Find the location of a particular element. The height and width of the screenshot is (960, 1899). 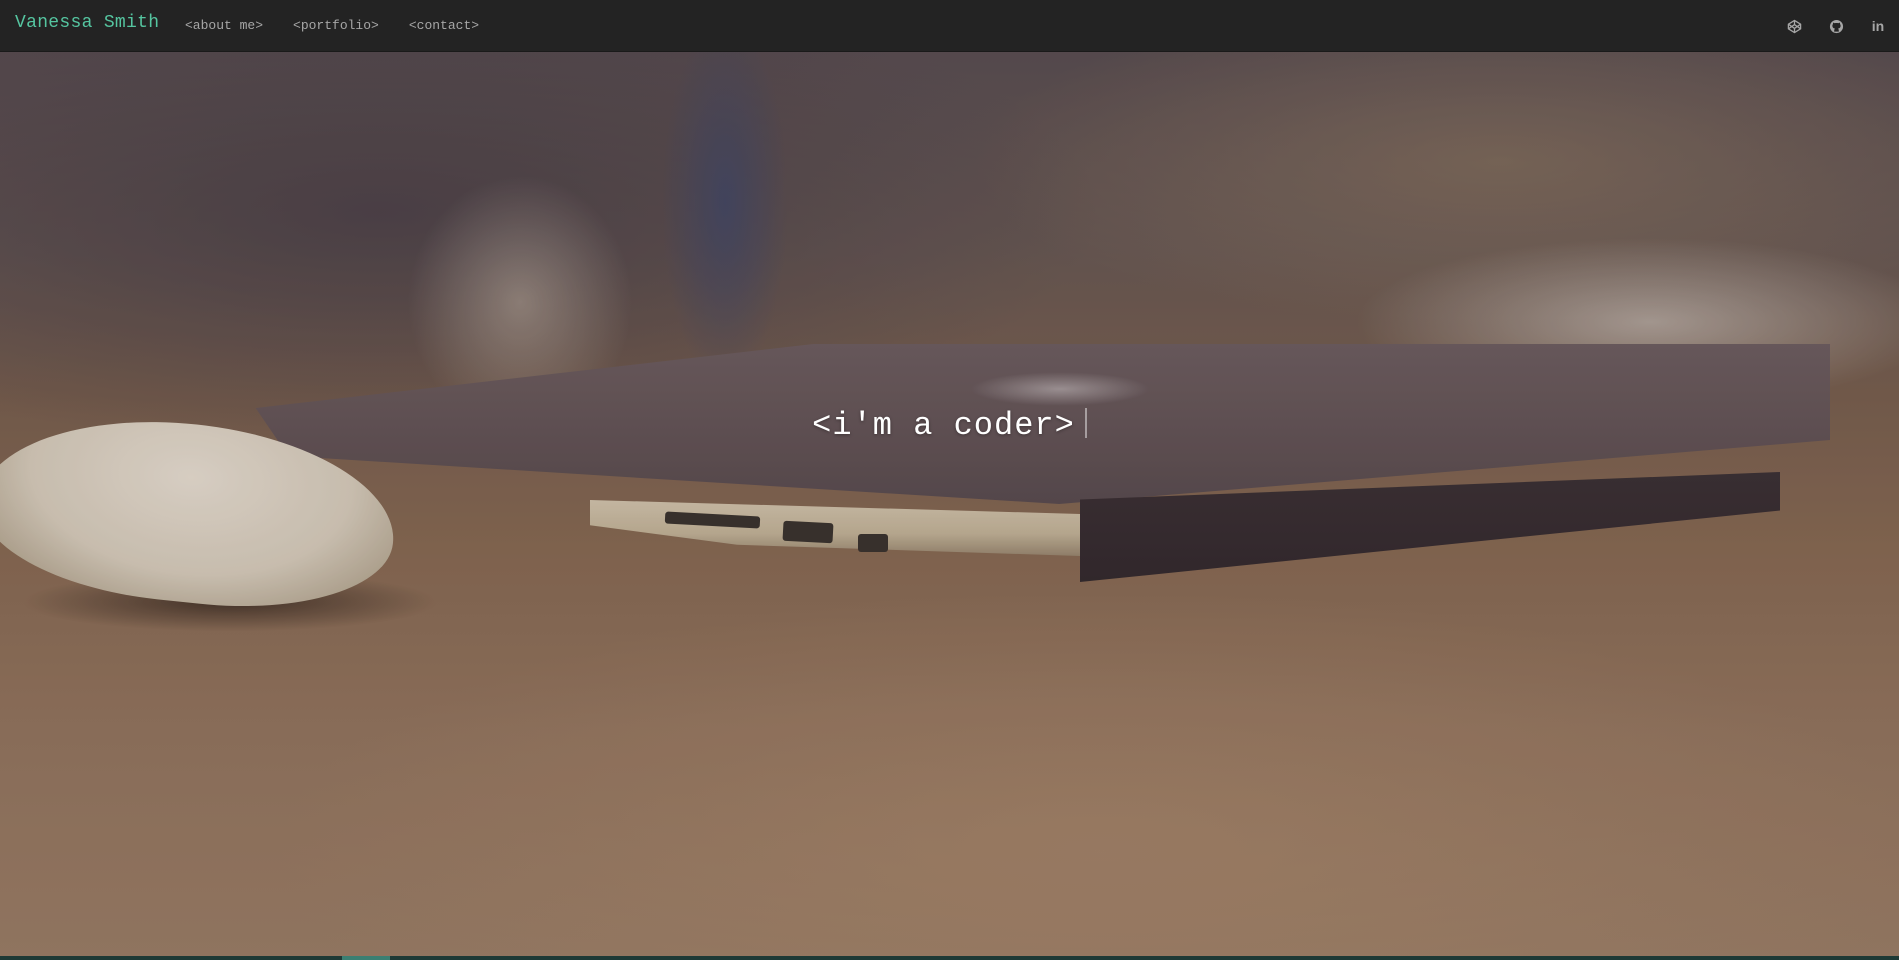

nav-link-portfolio: <portfolio> is located at coordinates (336, 25).